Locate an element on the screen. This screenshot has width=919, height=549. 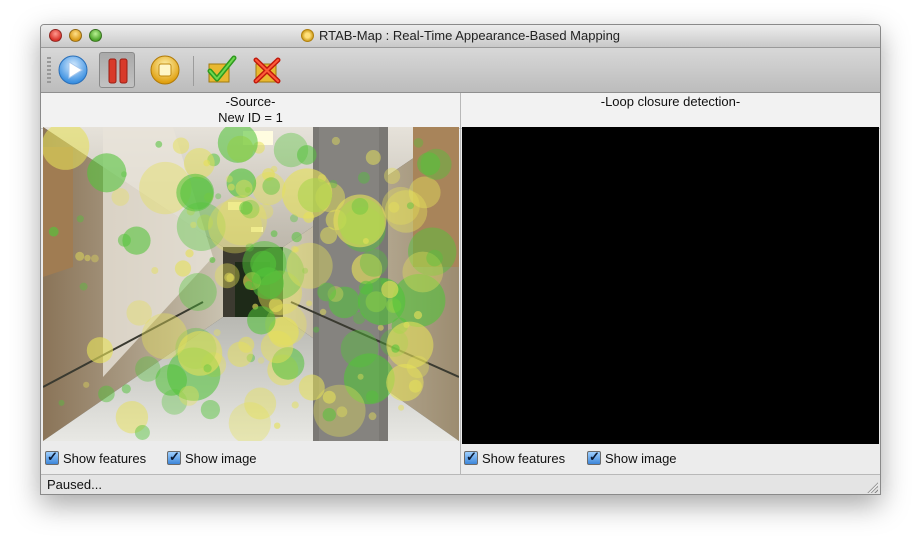
toolbar-separator is located at coordinates (193, 71).